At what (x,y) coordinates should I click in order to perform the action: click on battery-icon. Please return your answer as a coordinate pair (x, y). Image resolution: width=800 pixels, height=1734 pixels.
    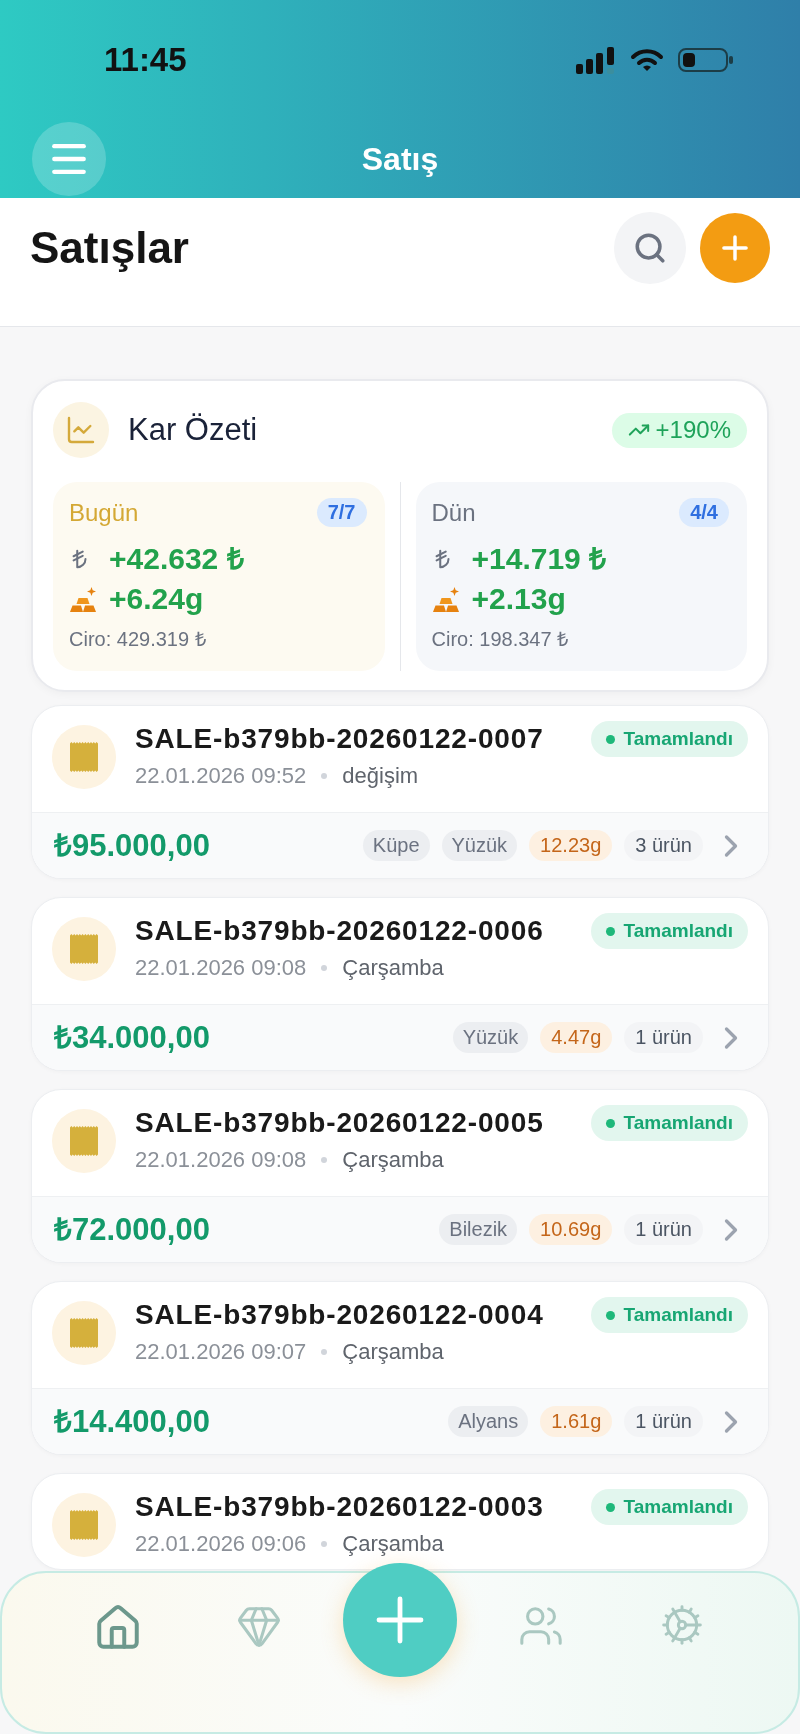
    Looking at the image, I should click on (706, 60).